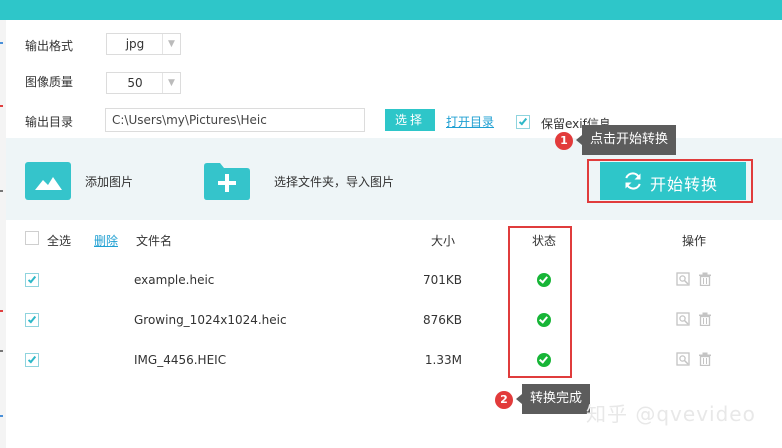 Image resolution: width=782 pixels, height=448 pixels. What do you see at coordinates (470, 121) in the screenshot?
I see `open-dir-link: 打开目录` at bounding box center [470, 121].